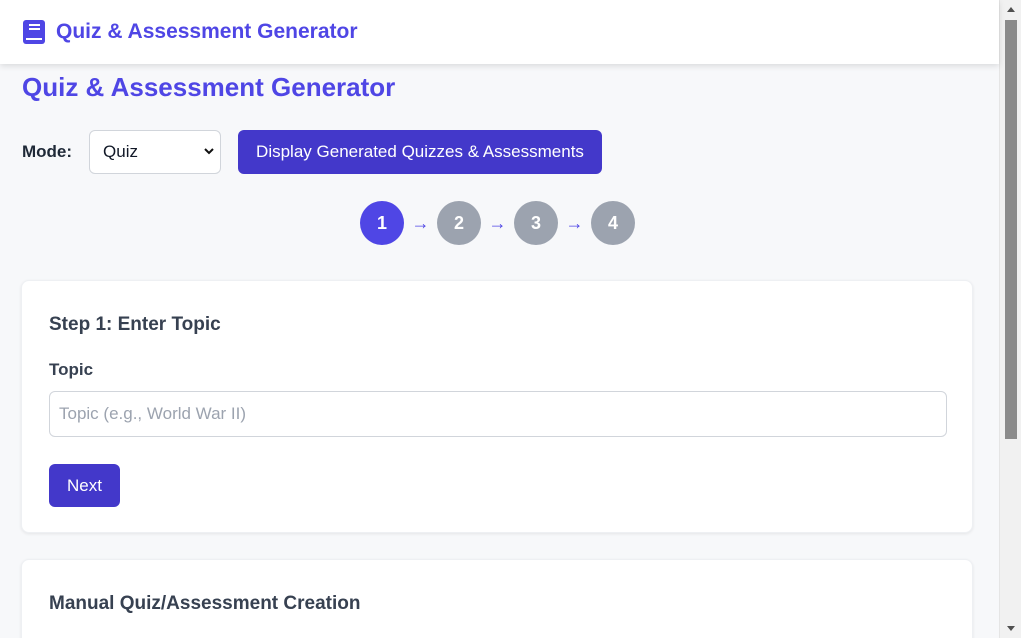  Describe the element at coordinates (1011, 629) in the screenshot. I see `scroll-down-icon` at that location.